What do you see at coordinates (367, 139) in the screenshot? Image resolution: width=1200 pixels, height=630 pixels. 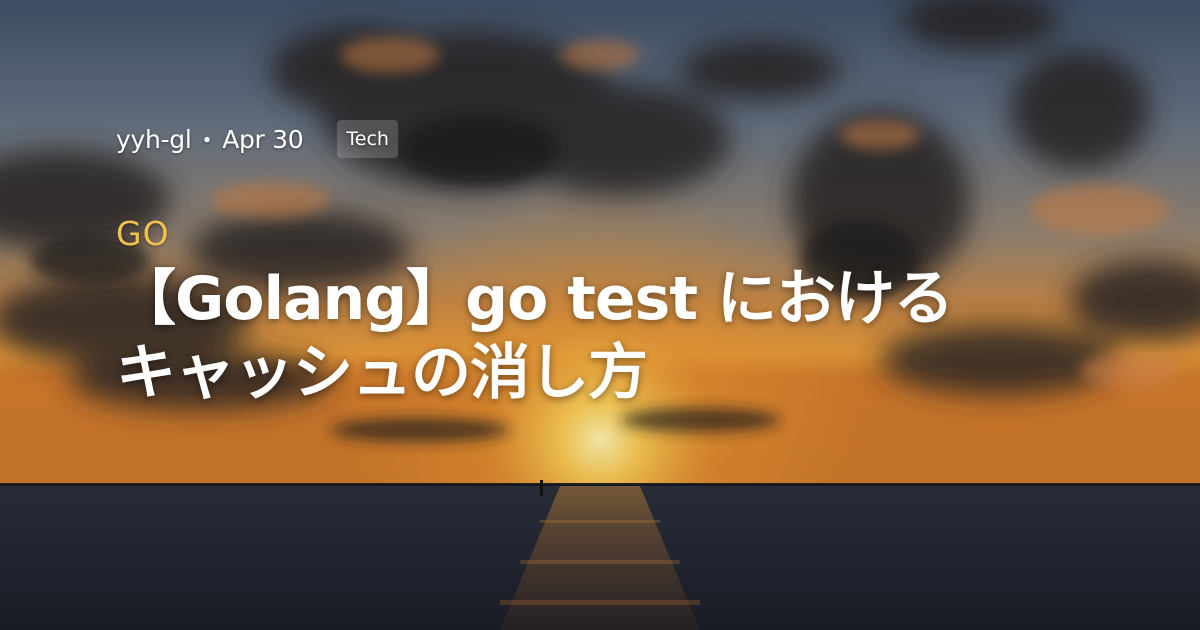 I see `tag-badge: Tech` at bounding box center [367, 139].